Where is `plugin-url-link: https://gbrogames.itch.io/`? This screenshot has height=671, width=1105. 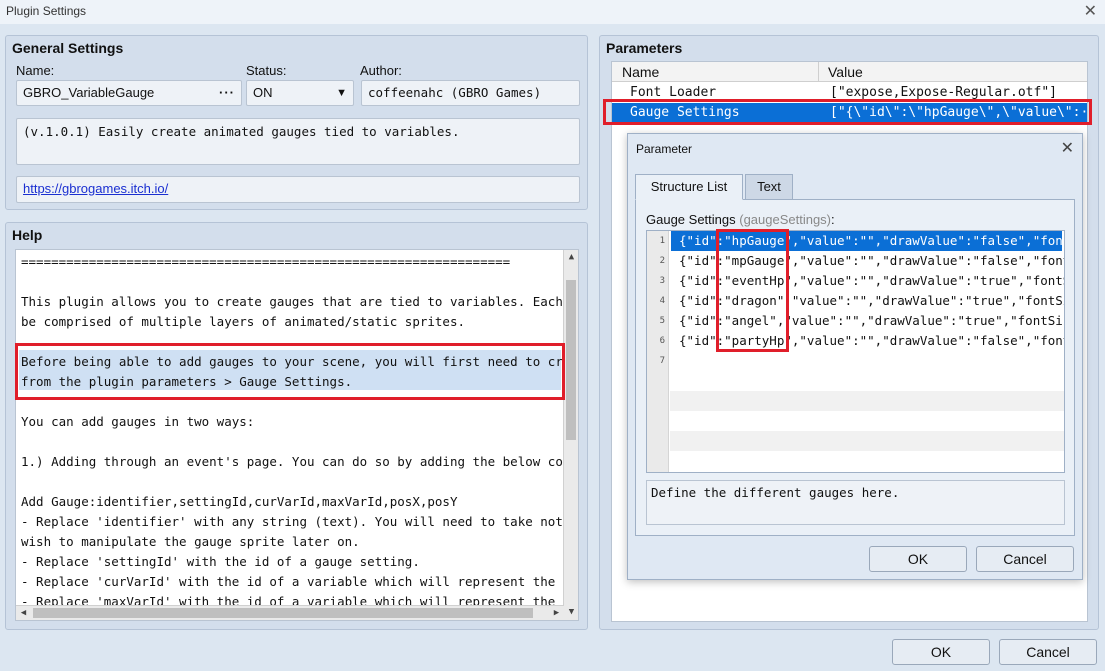 plugin-url-link: https://gbrogames.itch.io/ is located at coordinates (95, 188).